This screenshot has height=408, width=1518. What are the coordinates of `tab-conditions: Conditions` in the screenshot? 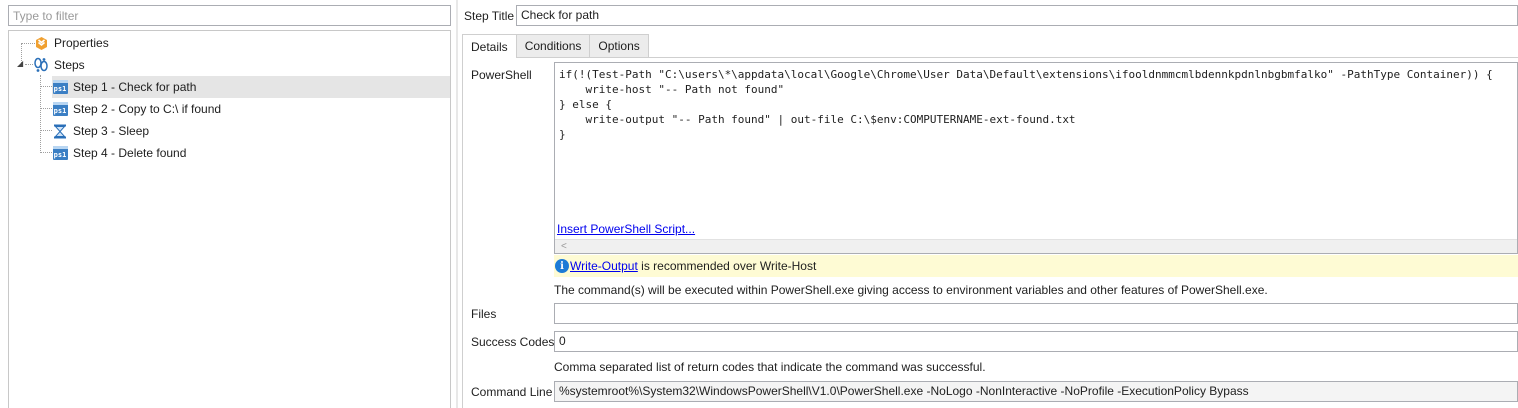 It's located at (553, 45).